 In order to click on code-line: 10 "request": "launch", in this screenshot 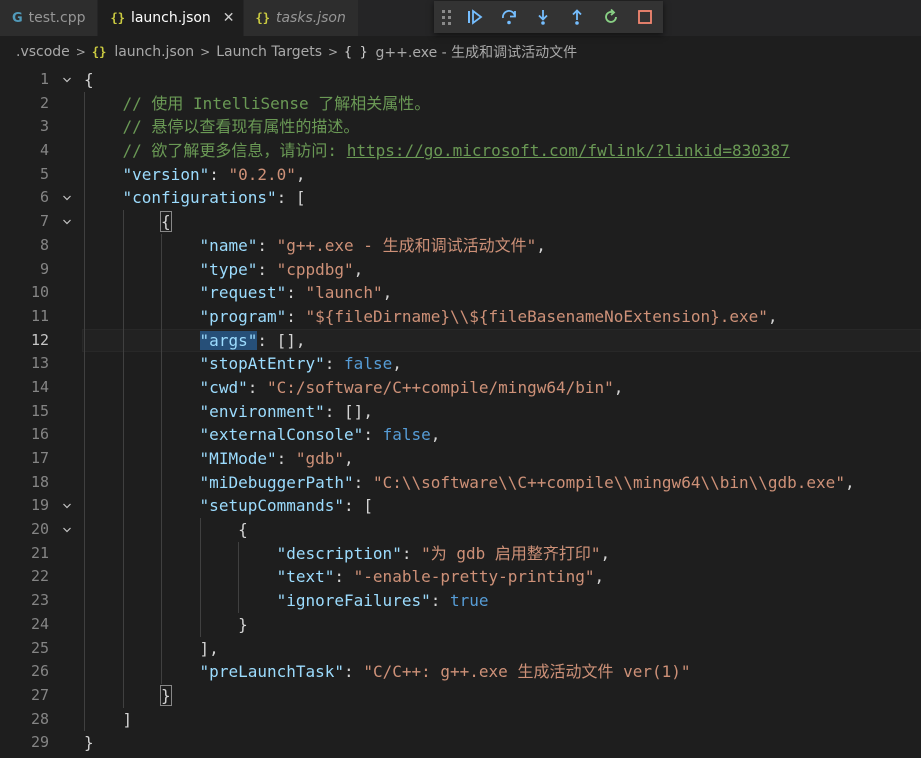, I will do `click(460, 293)`.